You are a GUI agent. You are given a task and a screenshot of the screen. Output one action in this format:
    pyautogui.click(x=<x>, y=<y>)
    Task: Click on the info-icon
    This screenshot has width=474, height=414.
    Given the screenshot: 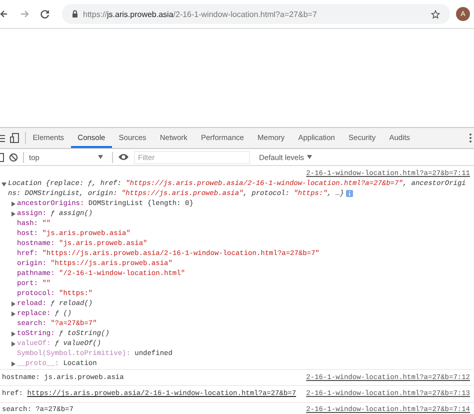 What is the action you would take?
    pyautogui.click(x=350, y=193)
    